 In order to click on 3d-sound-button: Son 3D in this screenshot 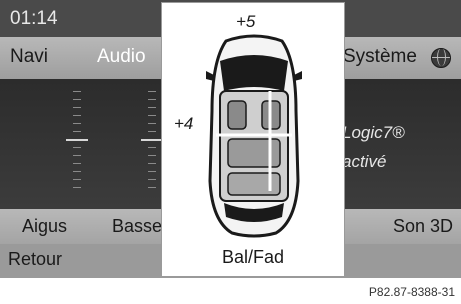, I will do `click(423, 226)`.